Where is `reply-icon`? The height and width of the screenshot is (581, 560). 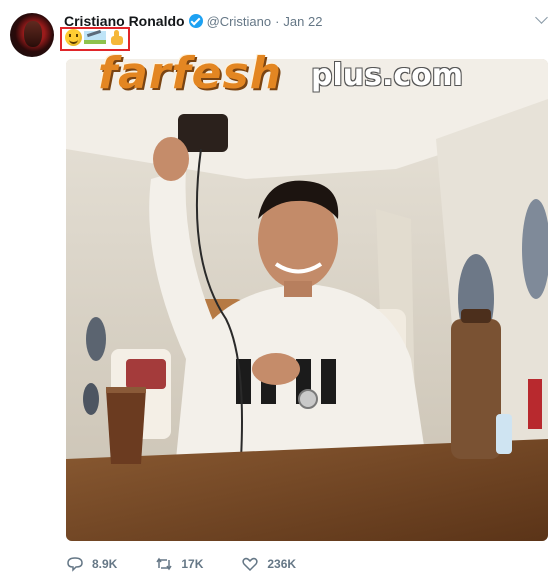
reply-icon is located at coordinates (75, 564).